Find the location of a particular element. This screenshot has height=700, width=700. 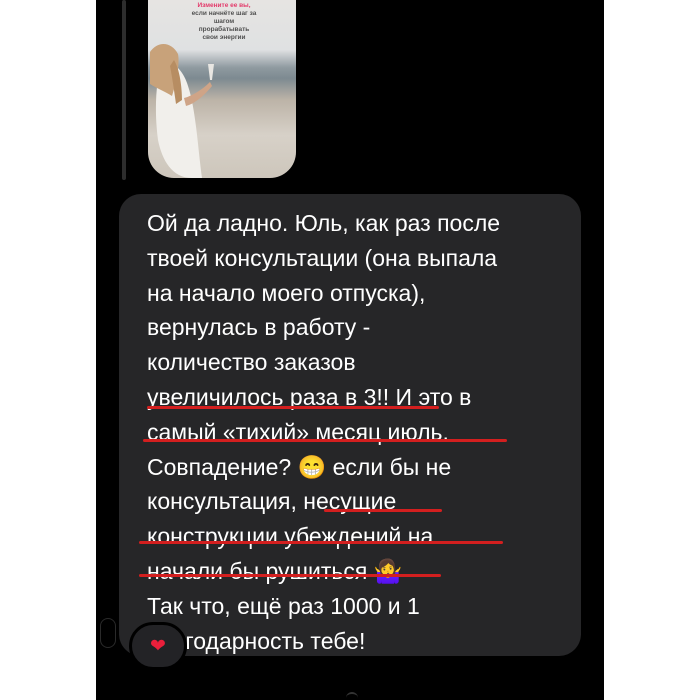

story-caption-line: Измените ее вы, is located at coordinates (224, 5).